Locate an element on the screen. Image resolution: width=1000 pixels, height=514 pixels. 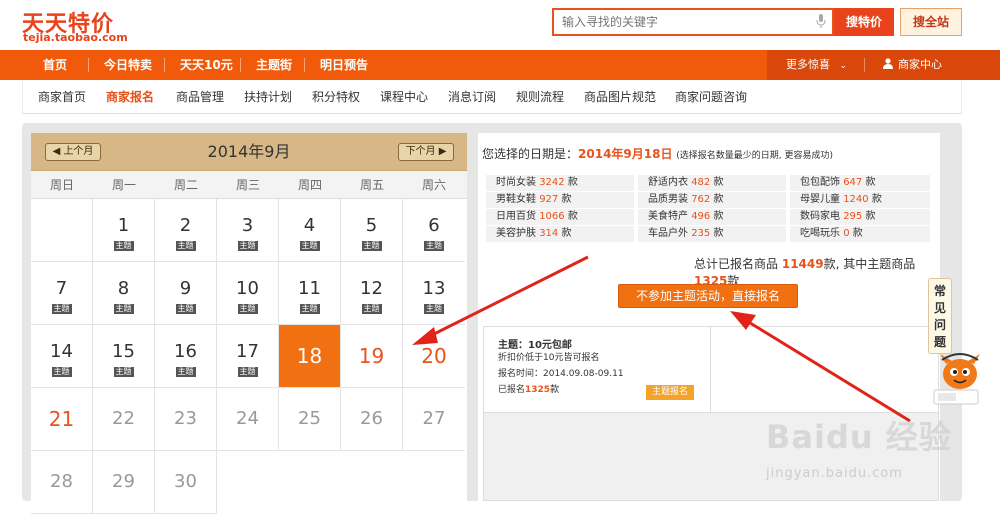
calendar-day-25: 25 is located at coordinates (310, 419).